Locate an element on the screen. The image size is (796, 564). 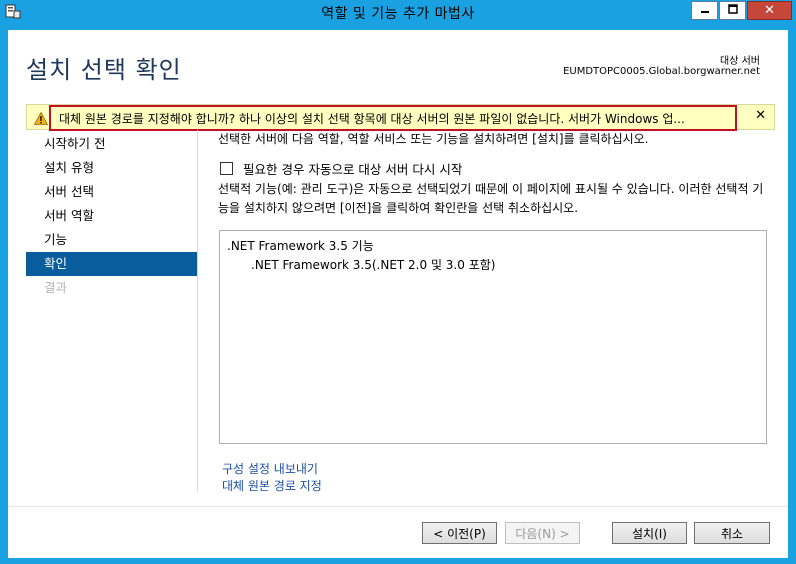
window-title: 역할 및 기능 추가 마법사 is located at coordinates (398, 14).